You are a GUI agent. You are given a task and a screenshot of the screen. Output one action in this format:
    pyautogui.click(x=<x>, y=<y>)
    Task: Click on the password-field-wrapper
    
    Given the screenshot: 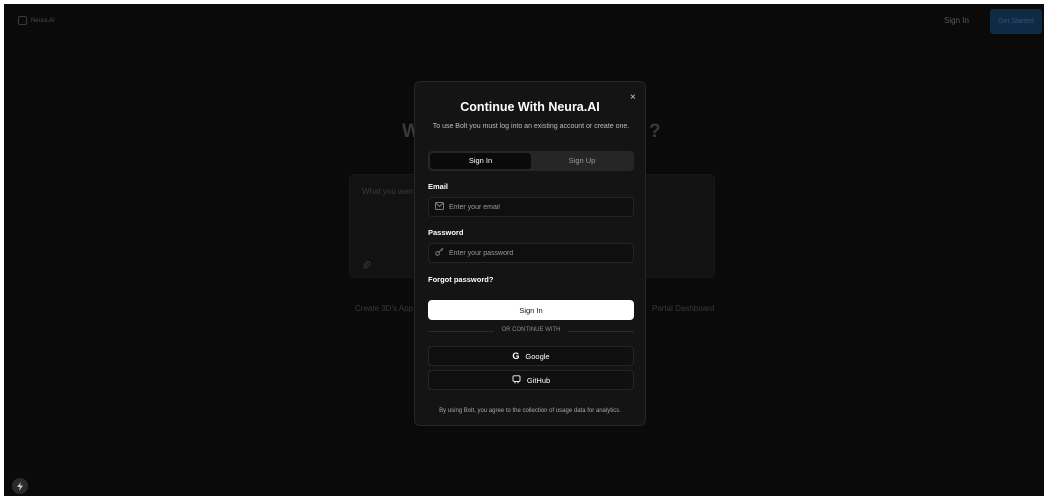 What is the action you would take?
    pyautogui.click(x=531, y=253)
    